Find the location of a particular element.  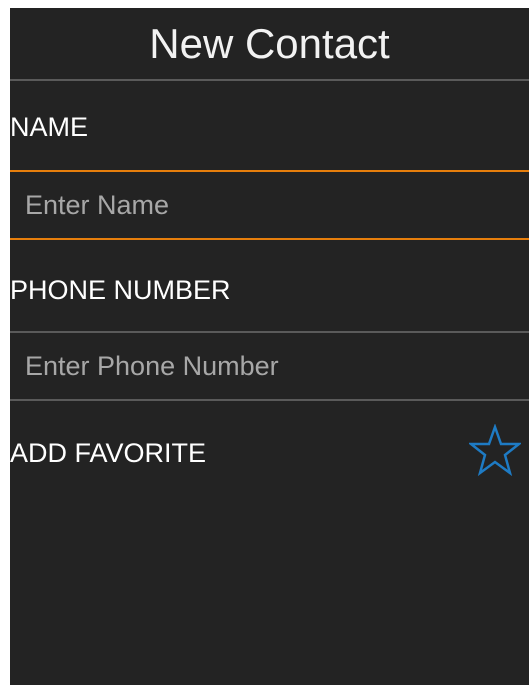

add-favorite-label: ADD FAVORITE is located at coordinates (108, 453).